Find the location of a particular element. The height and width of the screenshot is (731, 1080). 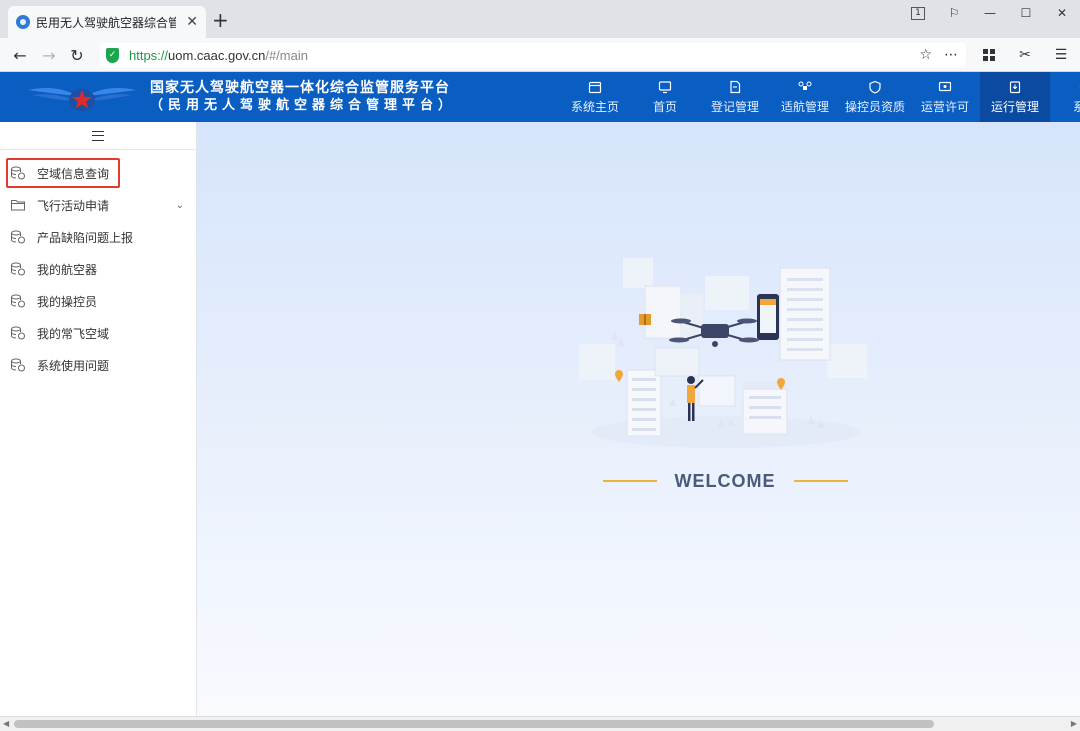

window-controls: 1 ⚐ — ☐ ✕ is located at coordinates (990, 13).